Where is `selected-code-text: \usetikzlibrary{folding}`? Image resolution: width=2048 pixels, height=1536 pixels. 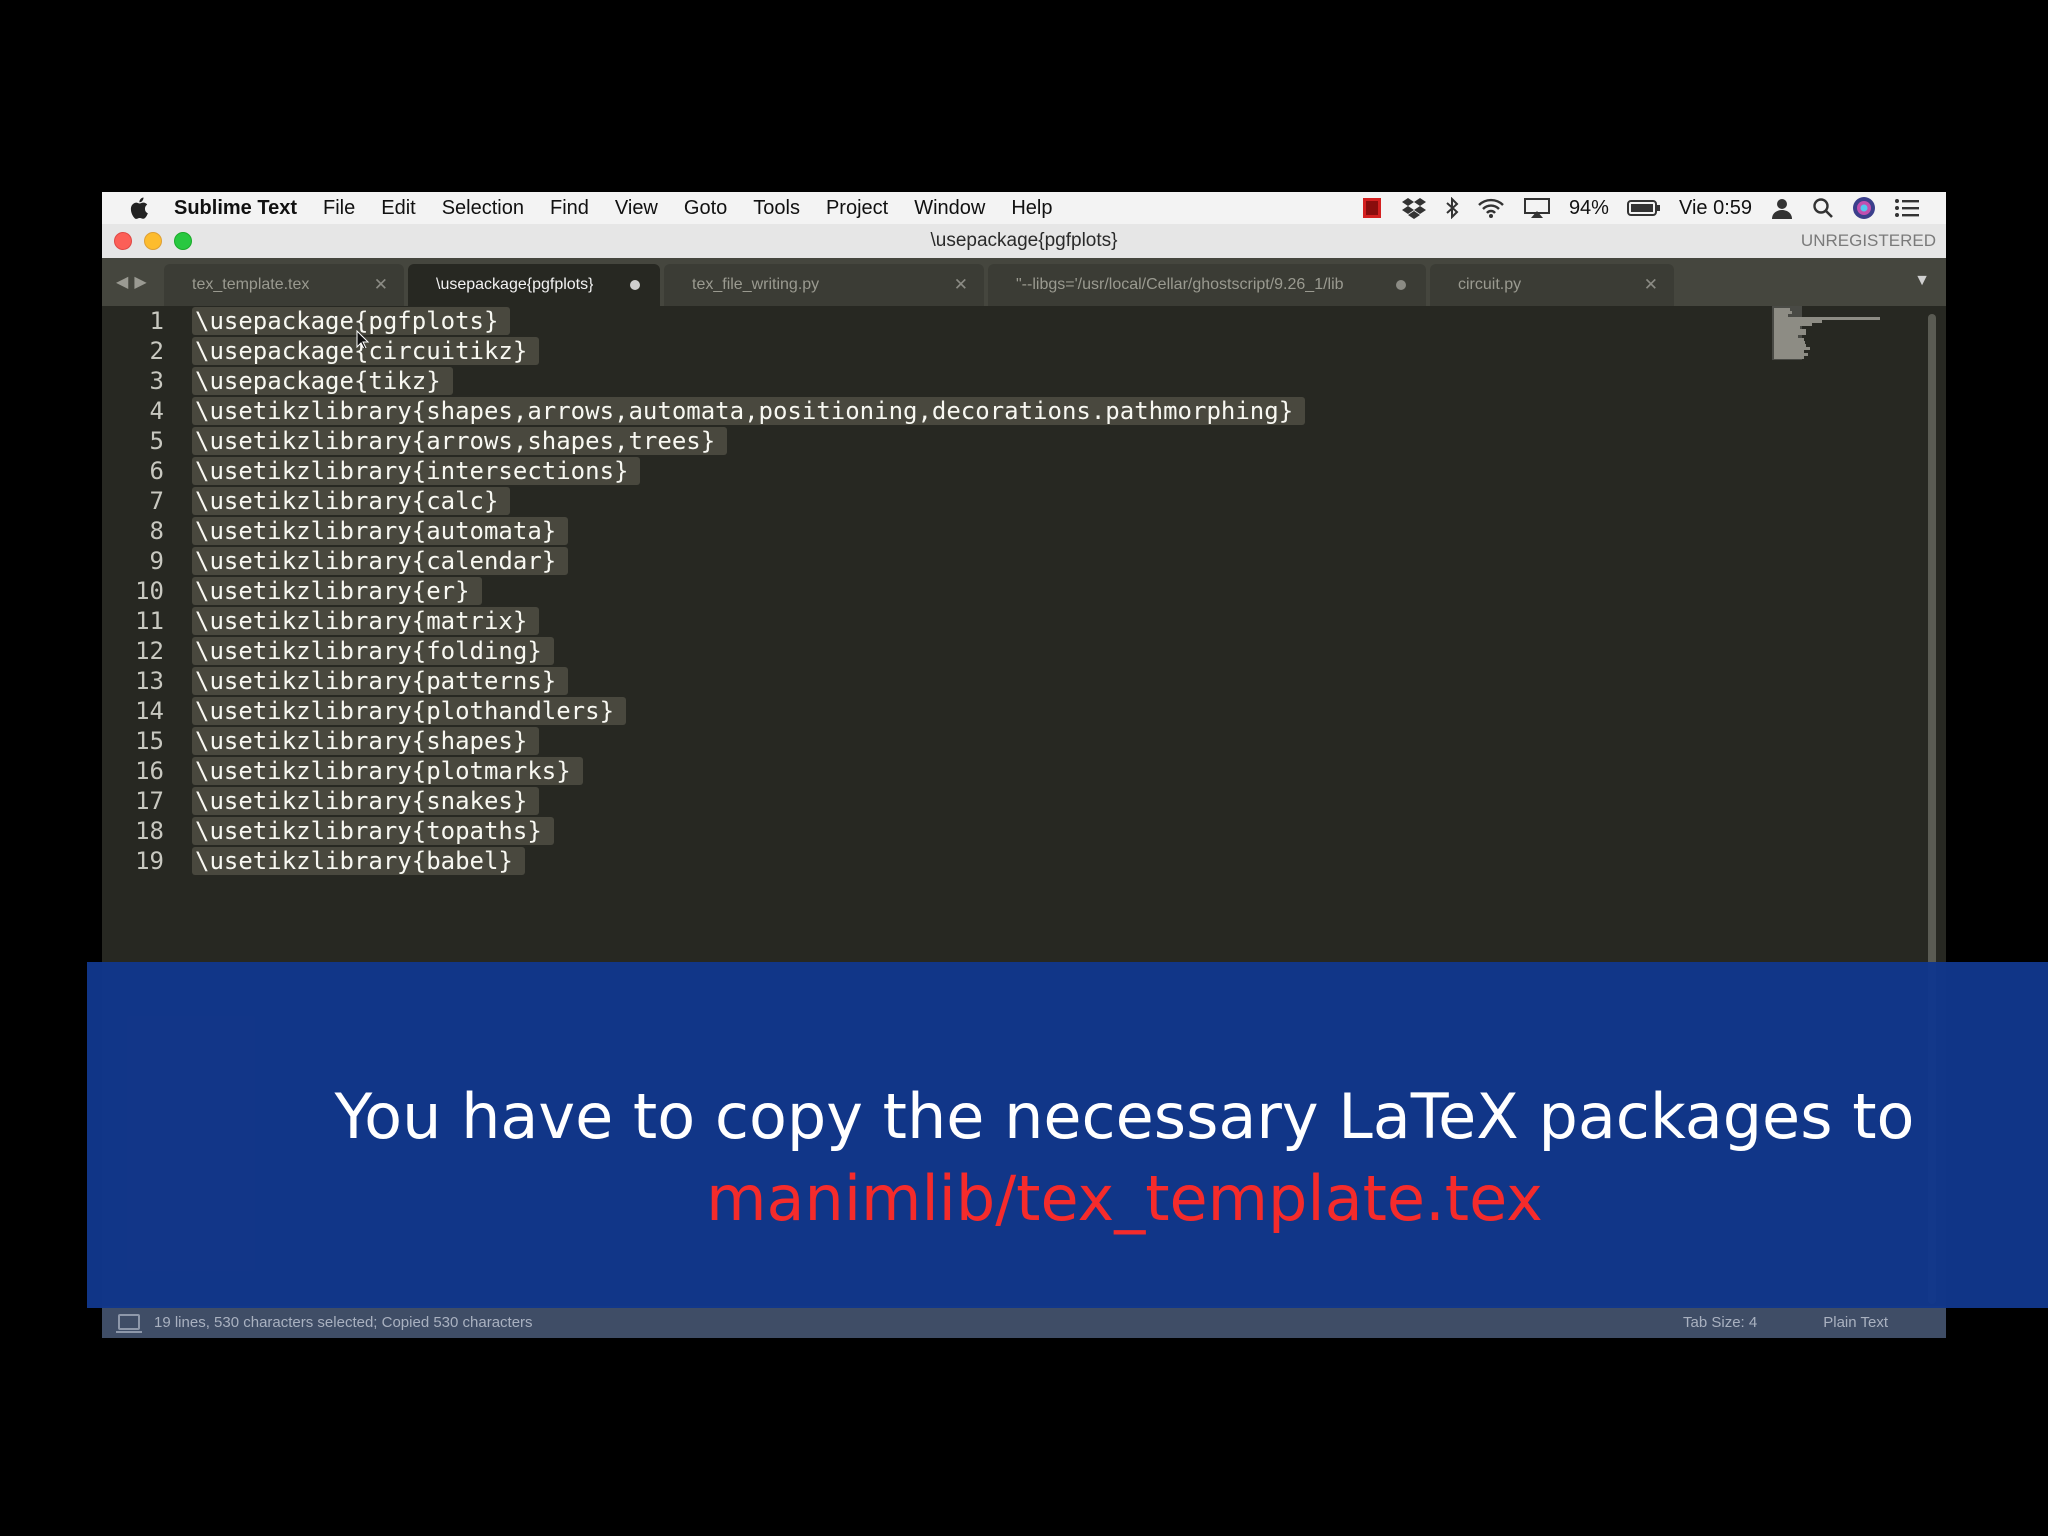 selected-code-text: \usetikzlibrary{folding} is located at coordinates (373, 651).